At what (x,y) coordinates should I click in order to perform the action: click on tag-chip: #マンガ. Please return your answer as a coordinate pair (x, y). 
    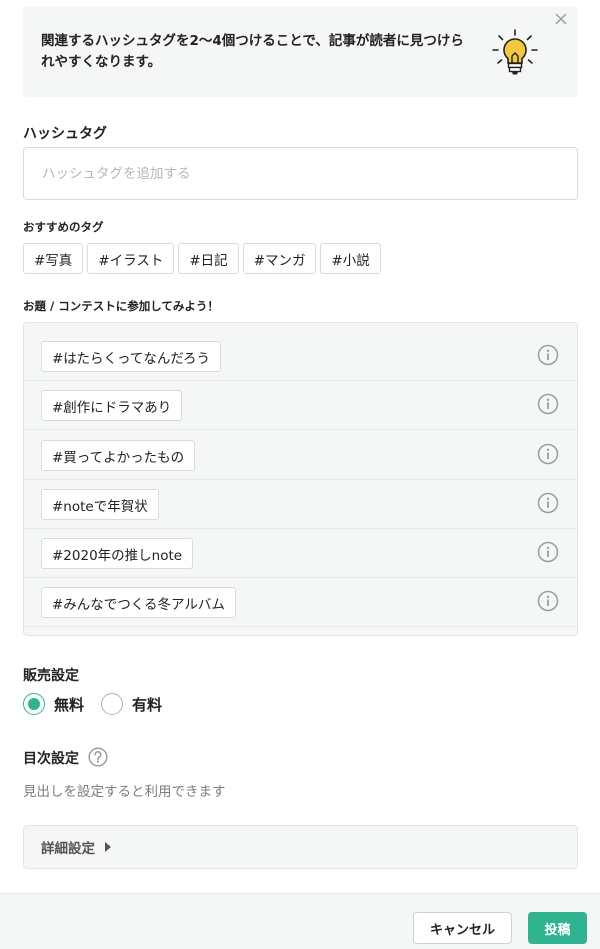
    Looking at the image, I should click on (279, 258).